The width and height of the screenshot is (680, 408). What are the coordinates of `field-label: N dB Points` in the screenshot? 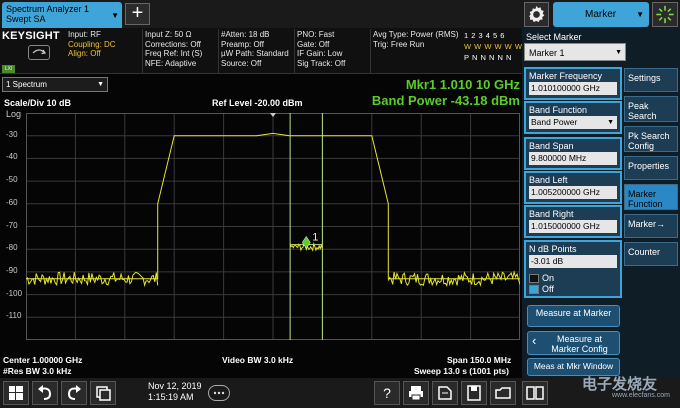 It's located at (553, 249).